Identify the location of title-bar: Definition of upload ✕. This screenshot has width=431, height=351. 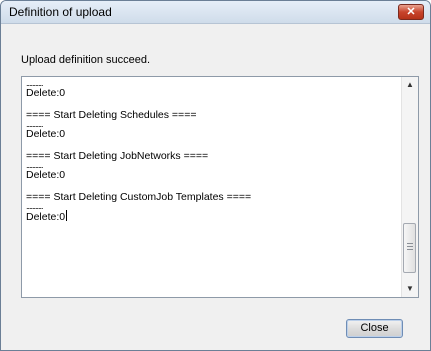
(215, 12).